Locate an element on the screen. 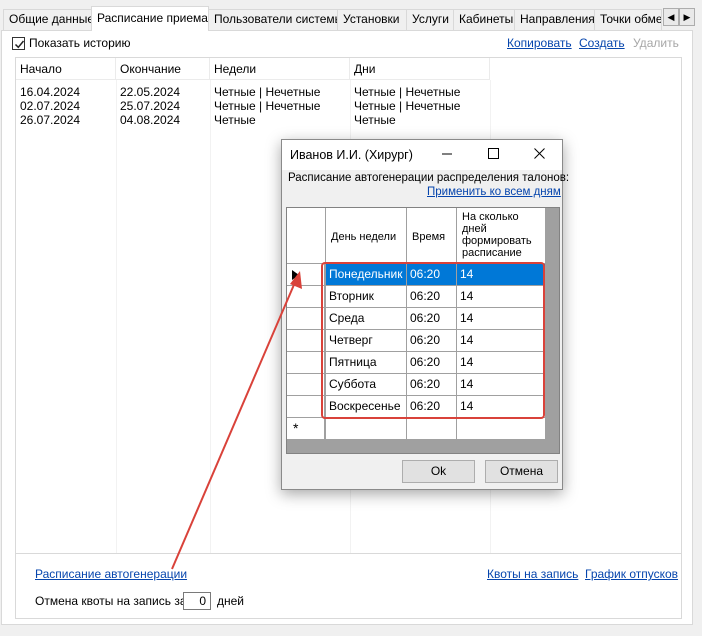 The image size is (702, 636). cell-days-ahead-new is located at coordinates (501, 429).